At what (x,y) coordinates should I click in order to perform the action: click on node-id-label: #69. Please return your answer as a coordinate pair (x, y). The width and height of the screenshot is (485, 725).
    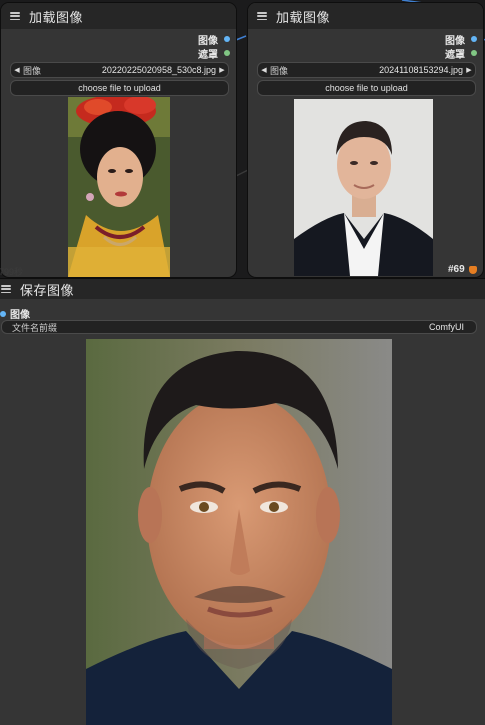
    Looking at the image, I should click on (456, 269).